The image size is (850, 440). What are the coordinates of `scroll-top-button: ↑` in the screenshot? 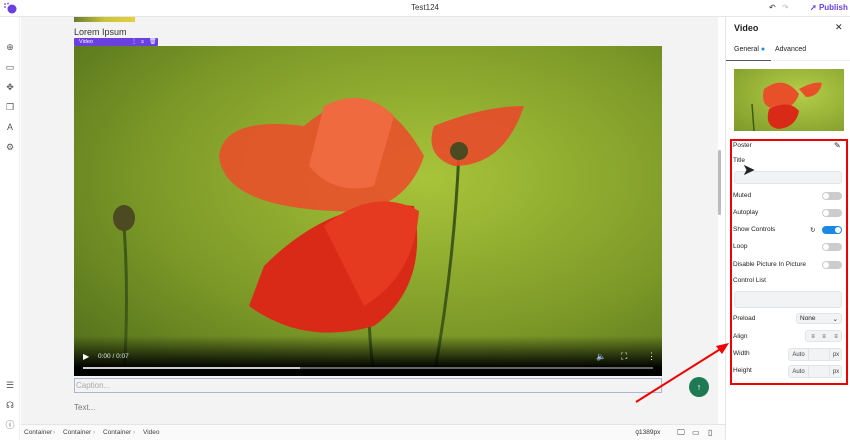 It's located at (699, 387).